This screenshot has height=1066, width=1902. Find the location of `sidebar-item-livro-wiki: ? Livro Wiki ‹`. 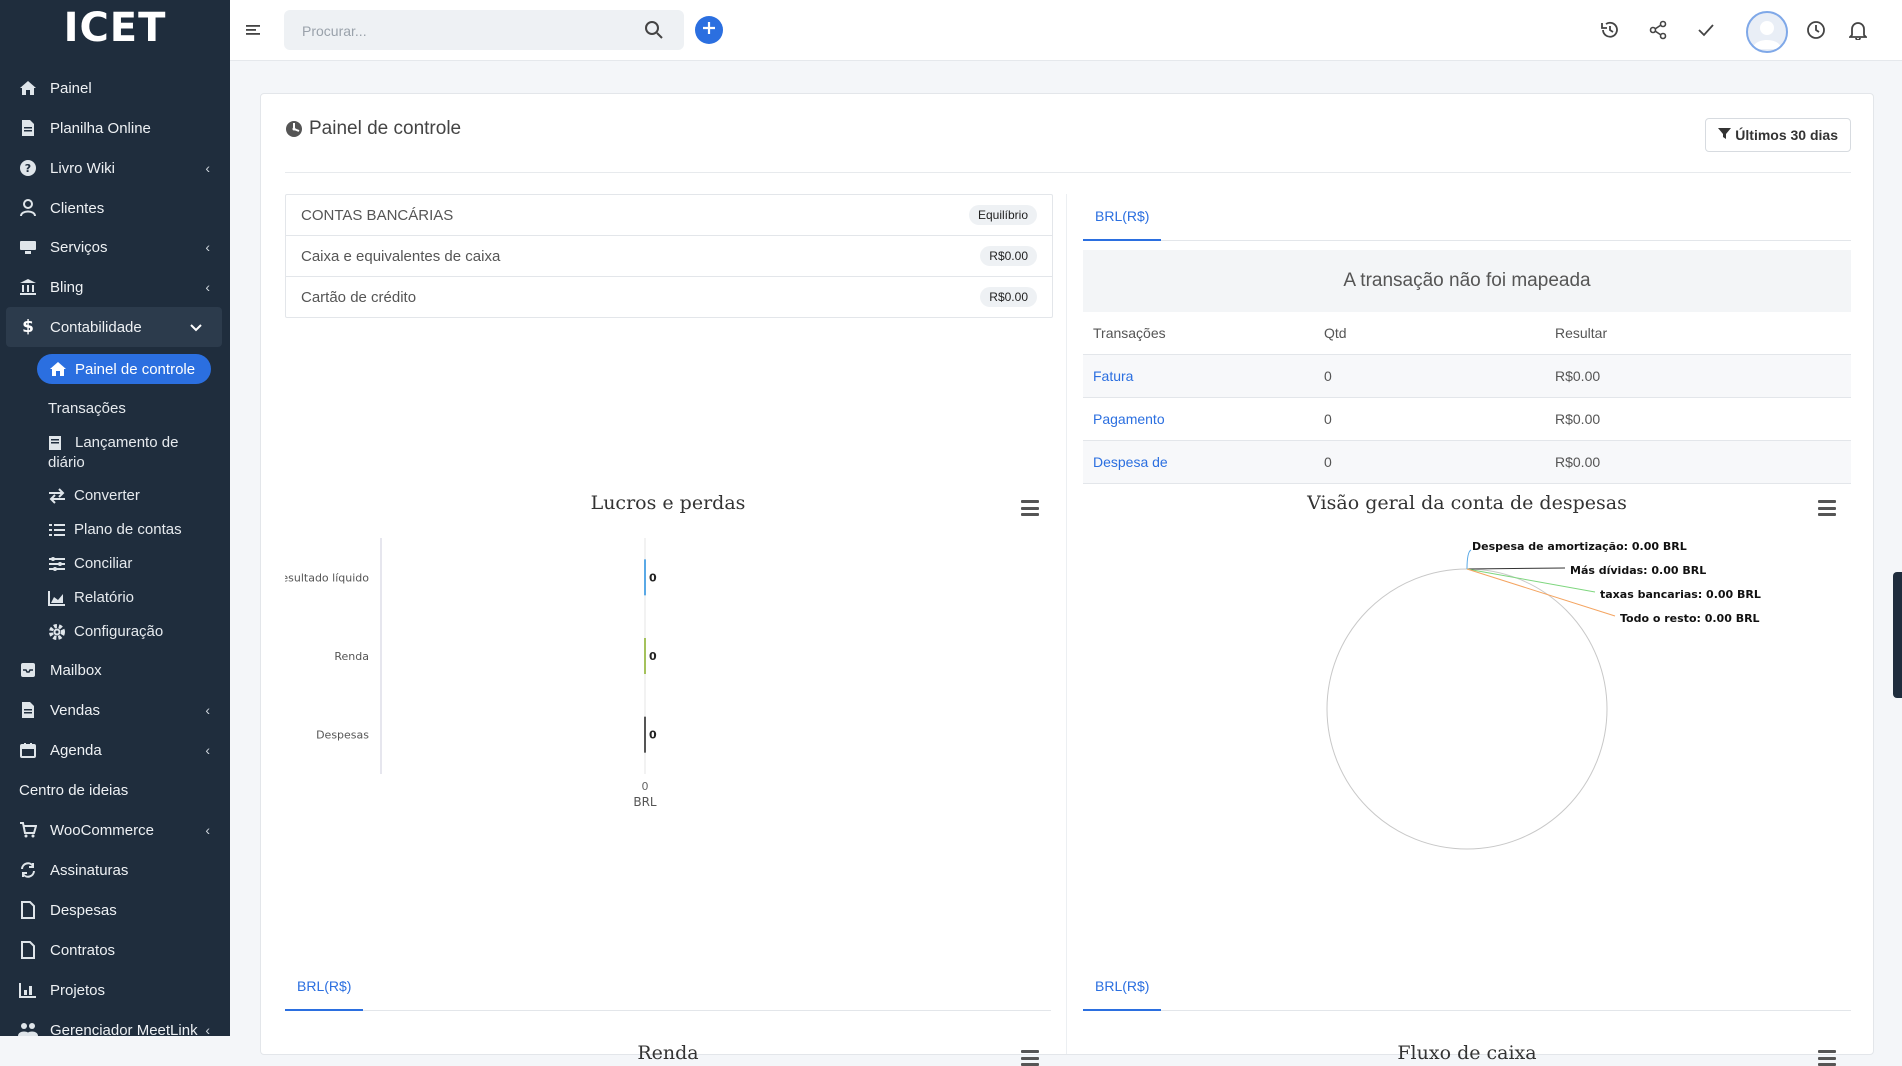

sidebar-item-livro-wiki: ? Livro Wiki ‹ is located at coordinates (115, 168).